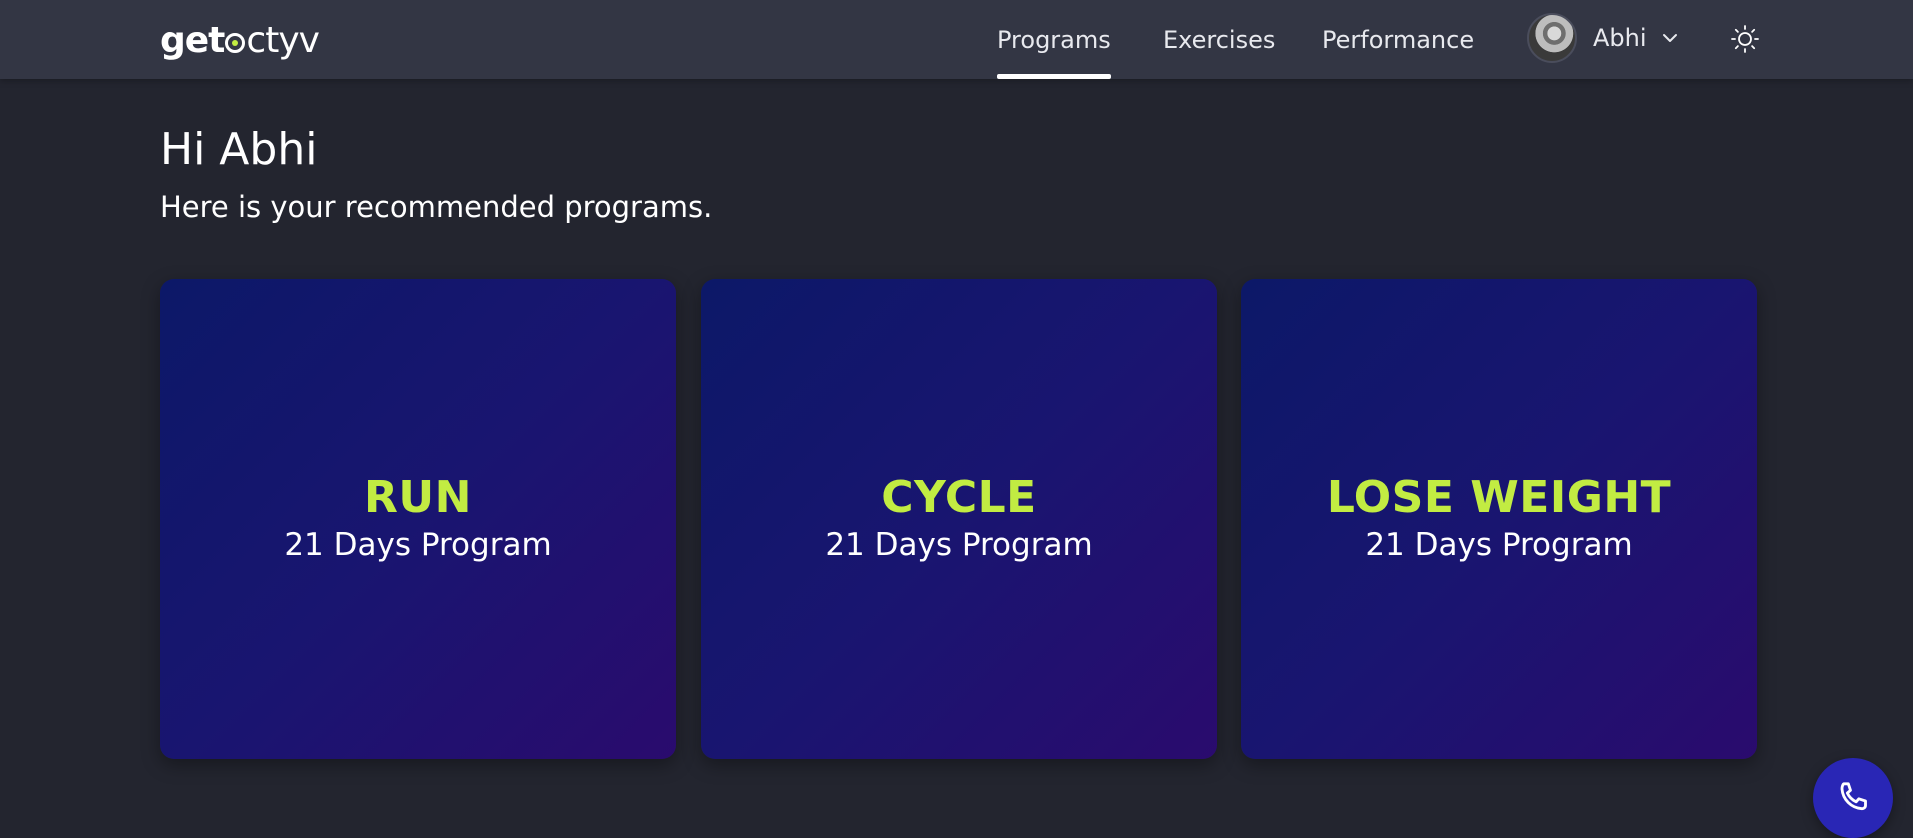 The image size is (1913, 838). Describe the element at coordinates (1499, 497) in the screenshot. I see `program-title: LOSE WEIGHT` at that location.